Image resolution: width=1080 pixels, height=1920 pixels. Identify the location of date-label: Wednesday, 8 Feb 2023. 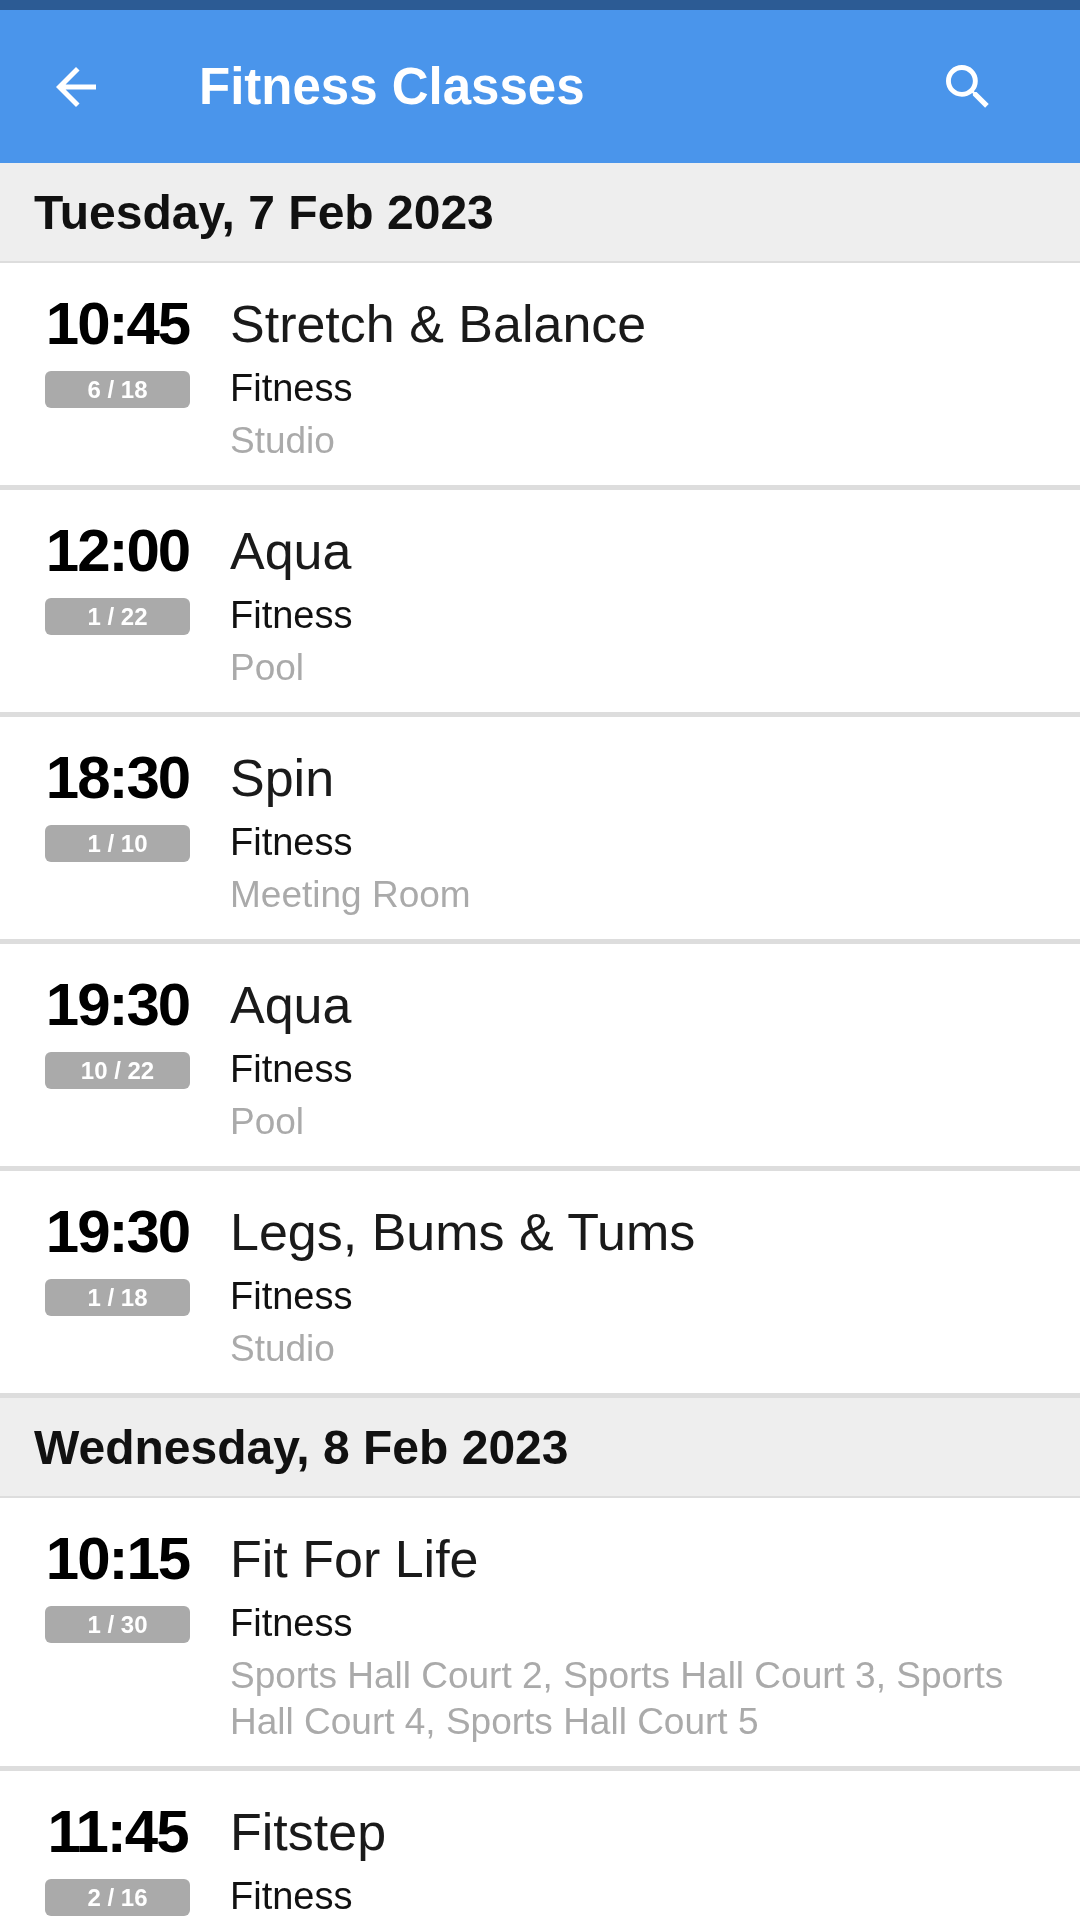
(301, 1447).